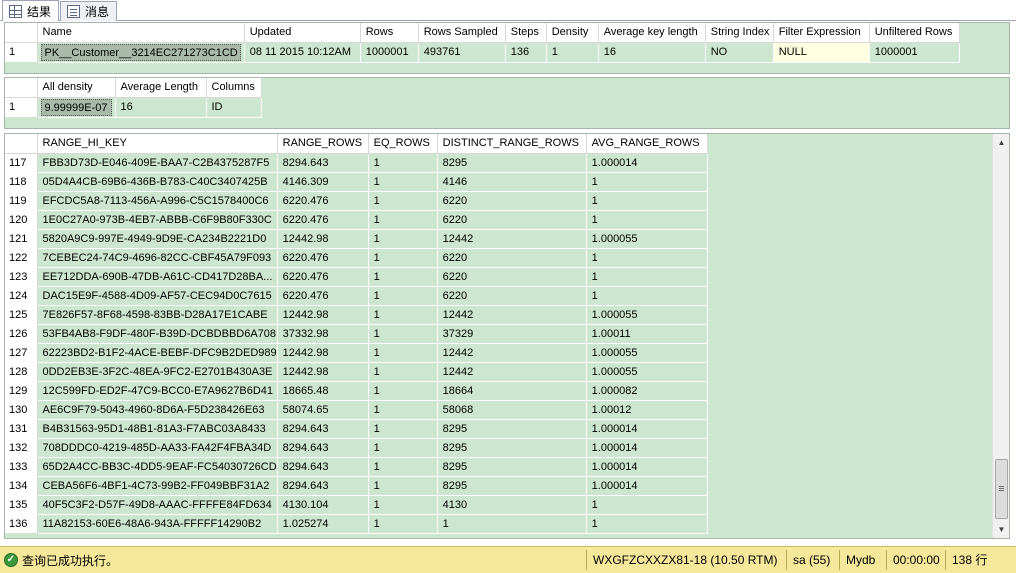 This screenshot has width=1016, height=573. What do you see at coordinates (821, 33) in the screenshot?
I see `column-header: Filter Expression` at bounding box center [821, 33].